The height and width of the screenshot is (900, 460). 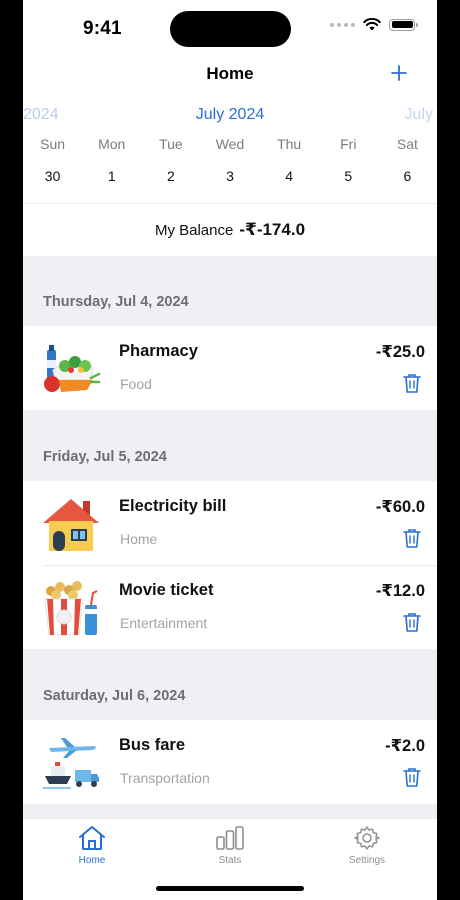 I want to click on add-transaction-button, so click(x=399, y=72).